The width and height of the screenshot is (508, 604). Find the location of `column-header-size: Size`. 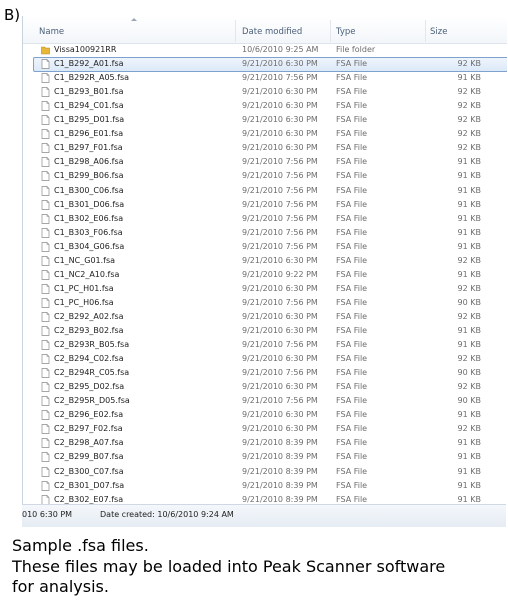

column-header-size: Size is located at coordinates (438, 32).